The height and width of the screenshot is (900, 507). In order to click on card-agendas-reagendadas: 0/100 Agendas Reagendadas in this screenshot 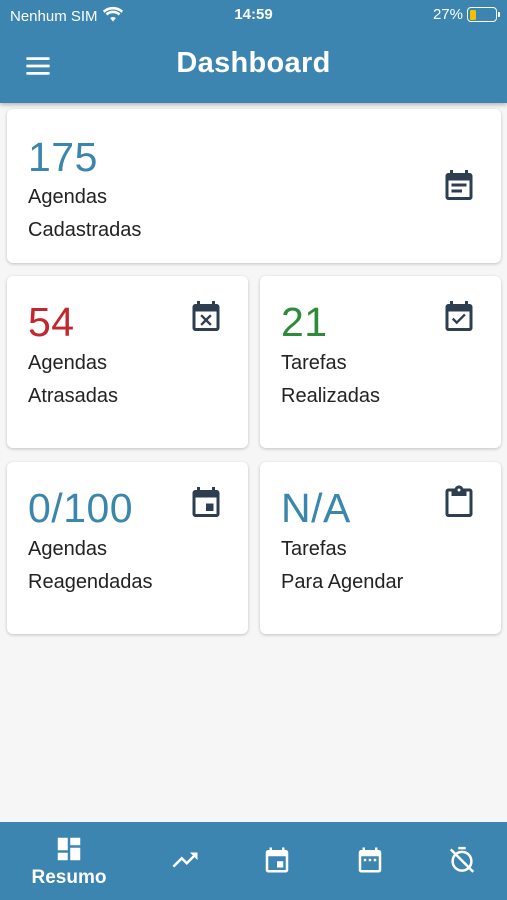, I will do `click(127, 548)`.